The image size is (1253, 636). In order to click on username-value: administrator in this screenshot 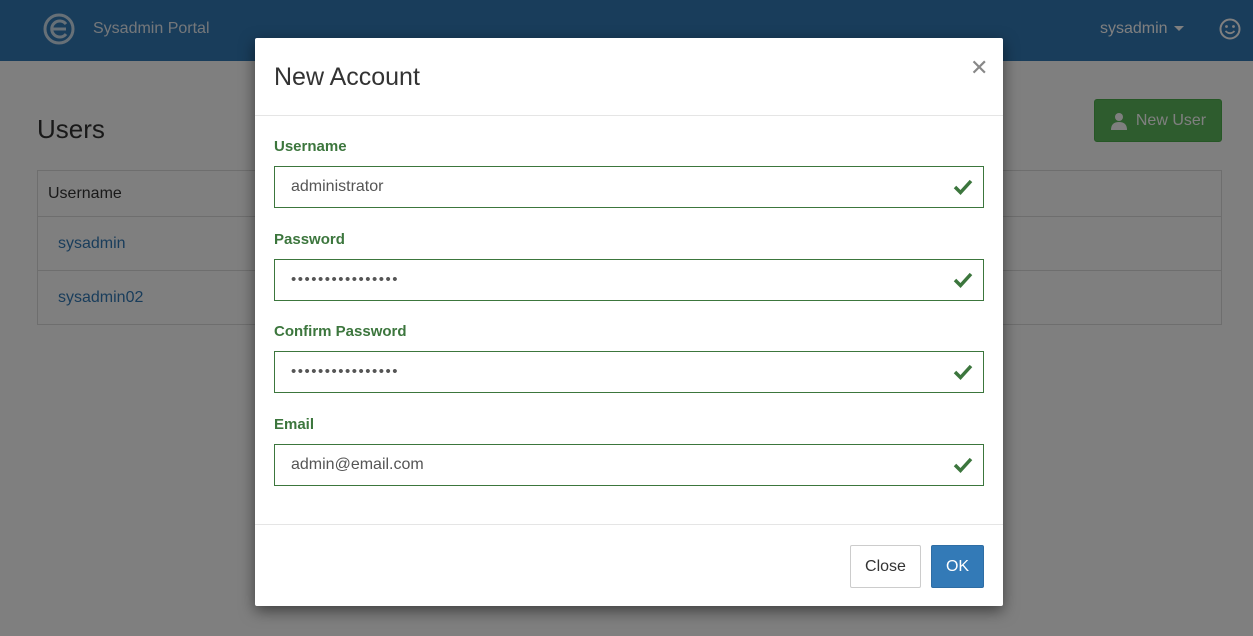, I will do `click(337, 186)`.